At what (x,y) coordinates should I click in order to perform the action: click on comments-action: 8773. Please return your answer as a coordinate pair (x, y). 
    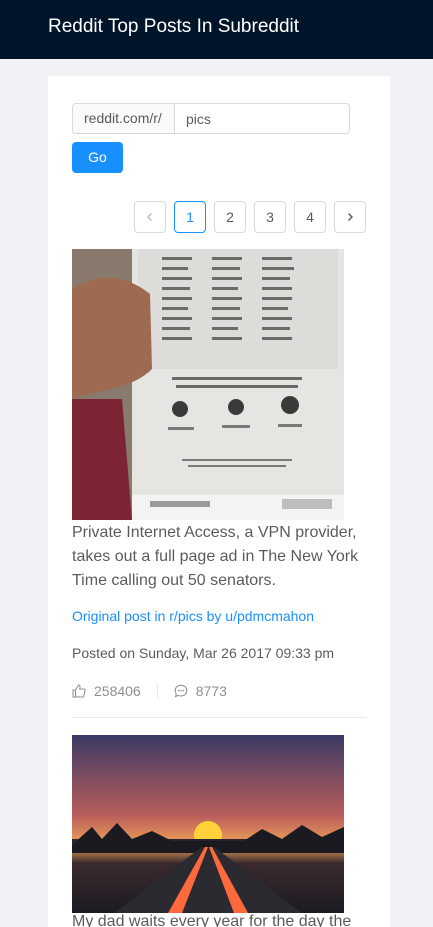
    Looking at the image, I should click on (200, 691).